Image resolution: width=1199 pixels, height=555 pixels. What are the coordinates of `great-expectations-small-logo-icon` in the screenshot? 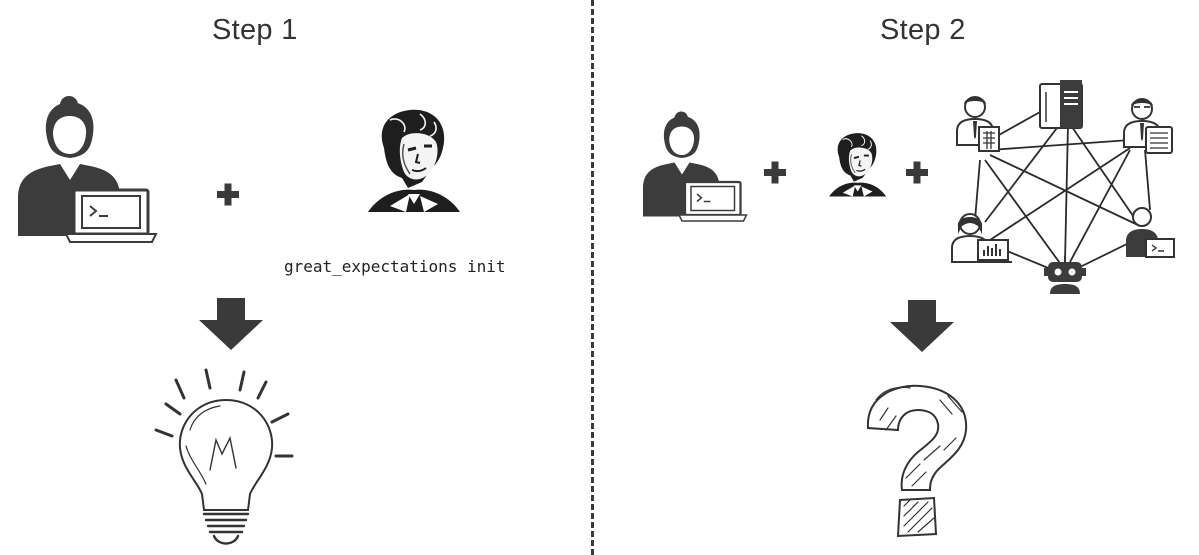 It's located at (858, 165).